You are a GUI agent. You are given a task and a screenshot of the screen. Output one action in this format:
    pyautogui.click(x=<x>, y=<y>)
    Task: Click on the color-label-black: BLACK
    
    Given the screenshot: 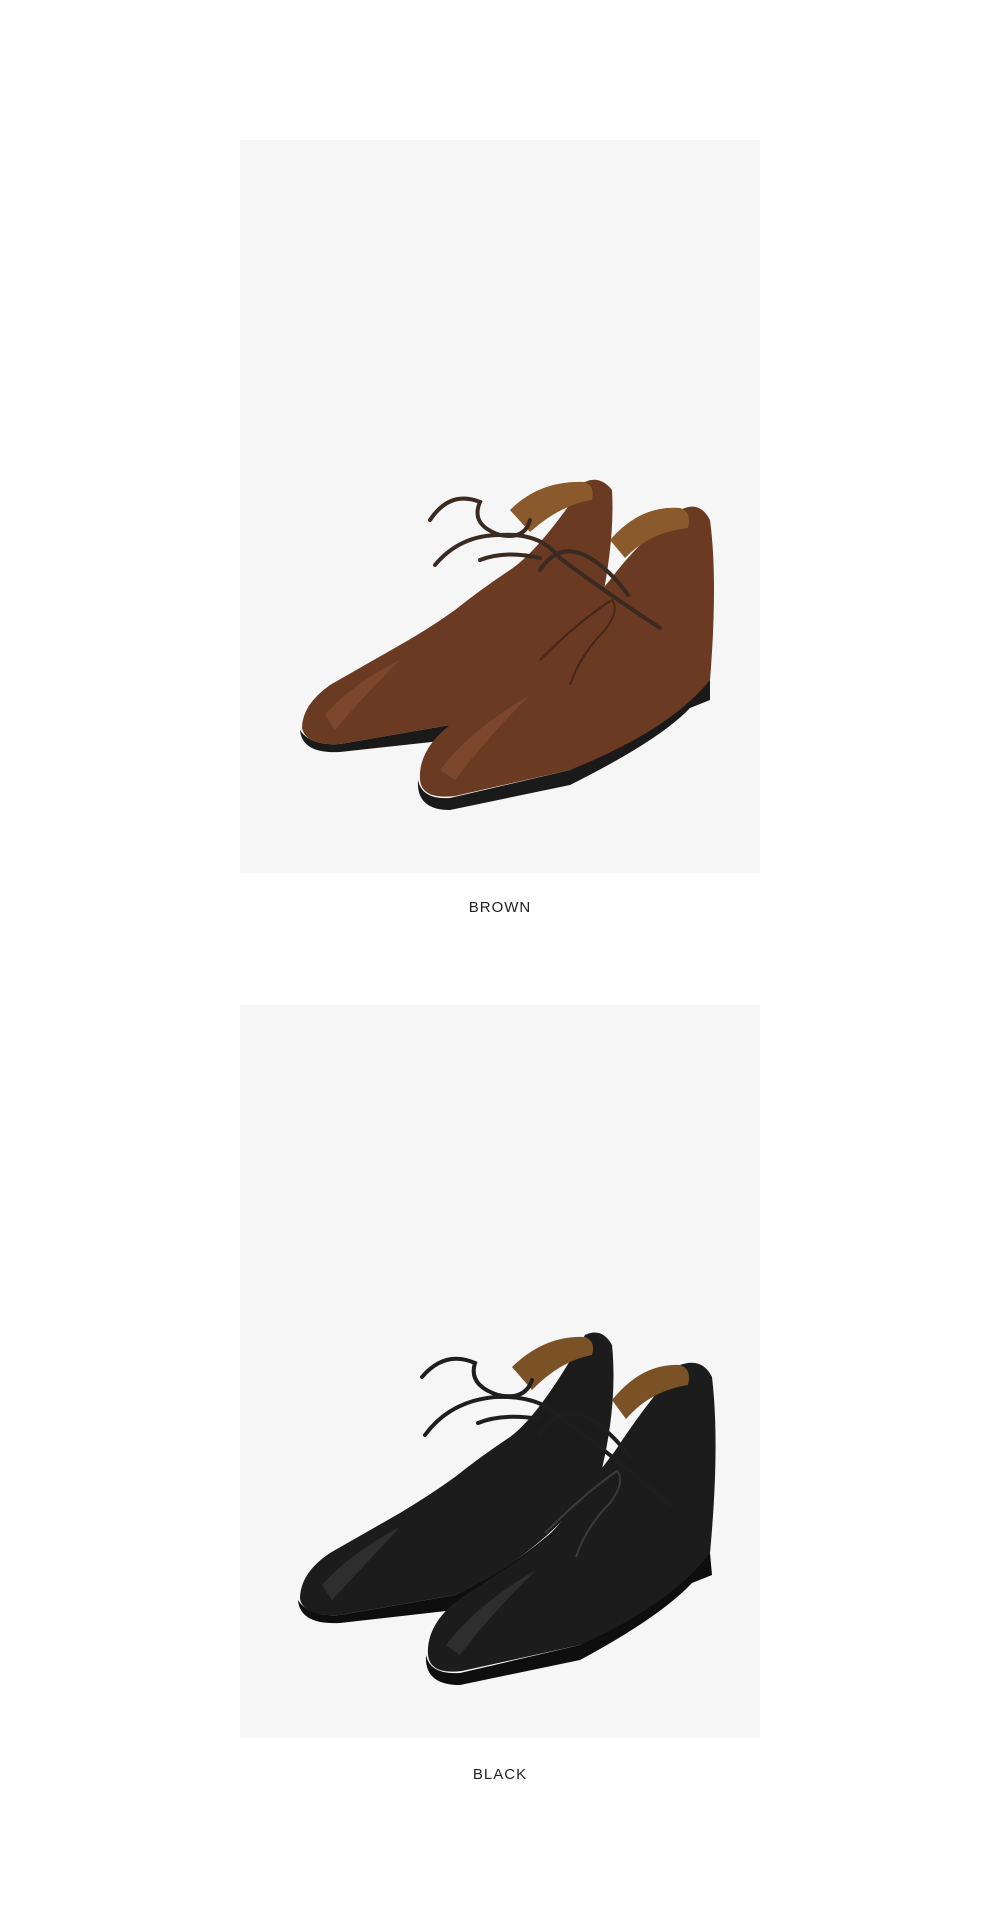 What is the action you would take?
    pyautogui.click(x=500, y=1774)
    